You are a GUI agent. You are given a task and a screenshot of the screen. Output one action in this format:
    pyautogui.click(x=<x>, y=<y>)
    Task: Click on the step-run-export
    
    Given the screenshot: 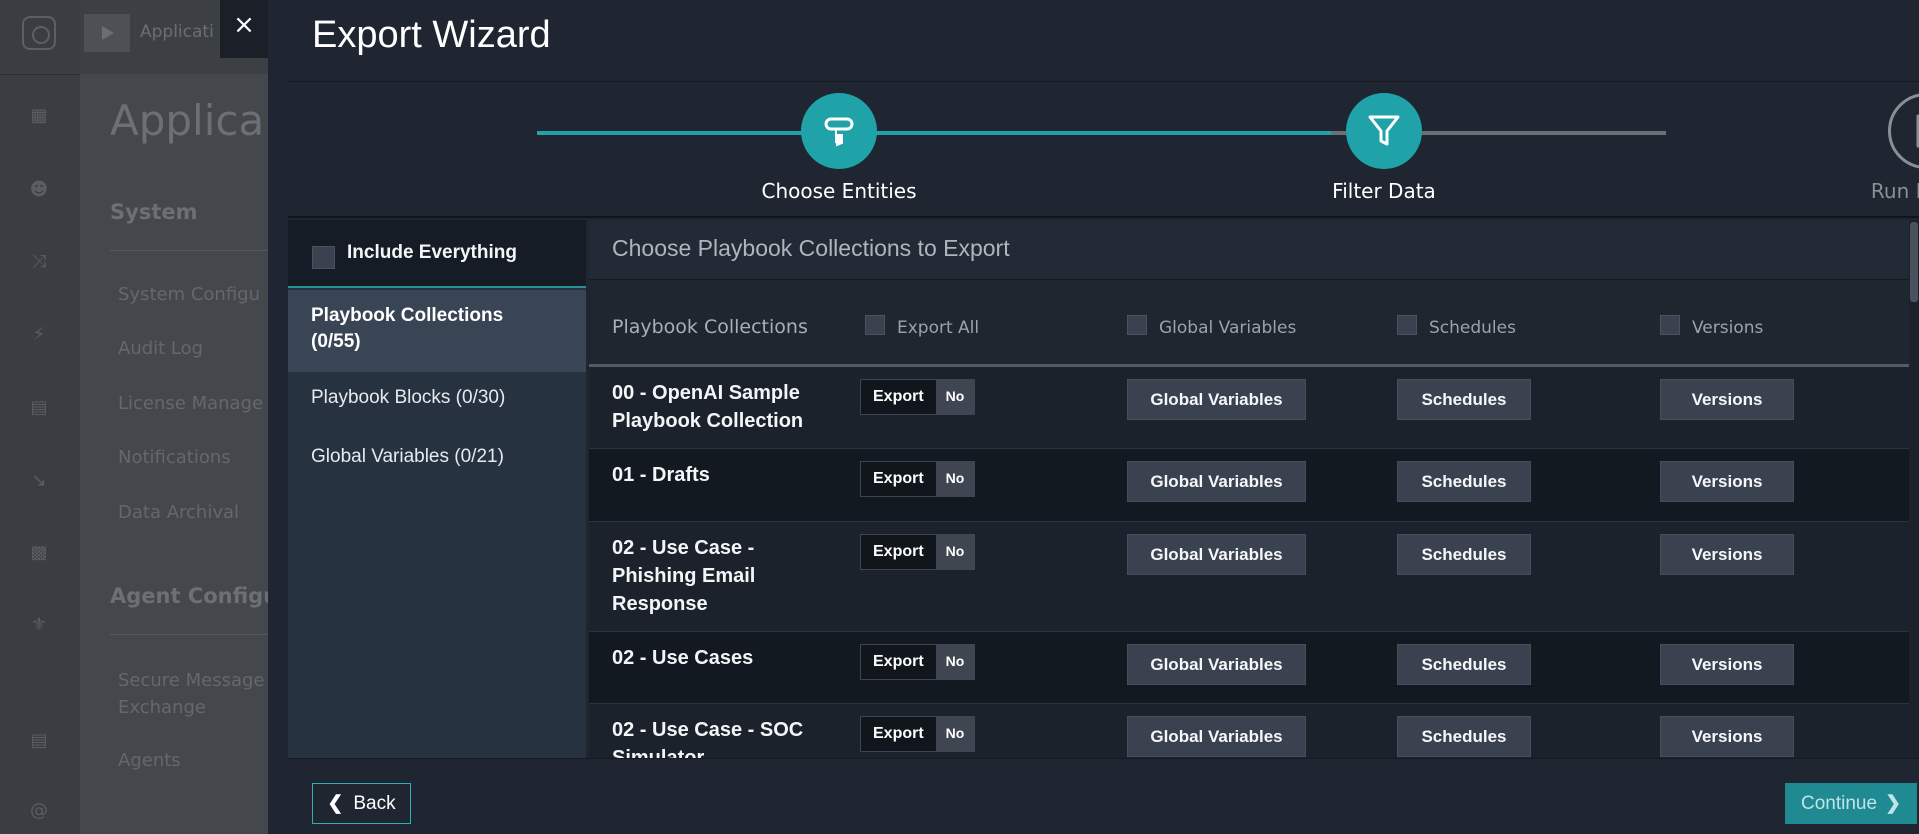 What is the action you would take?
    pyautogui.click(x=1903, y=131)
    